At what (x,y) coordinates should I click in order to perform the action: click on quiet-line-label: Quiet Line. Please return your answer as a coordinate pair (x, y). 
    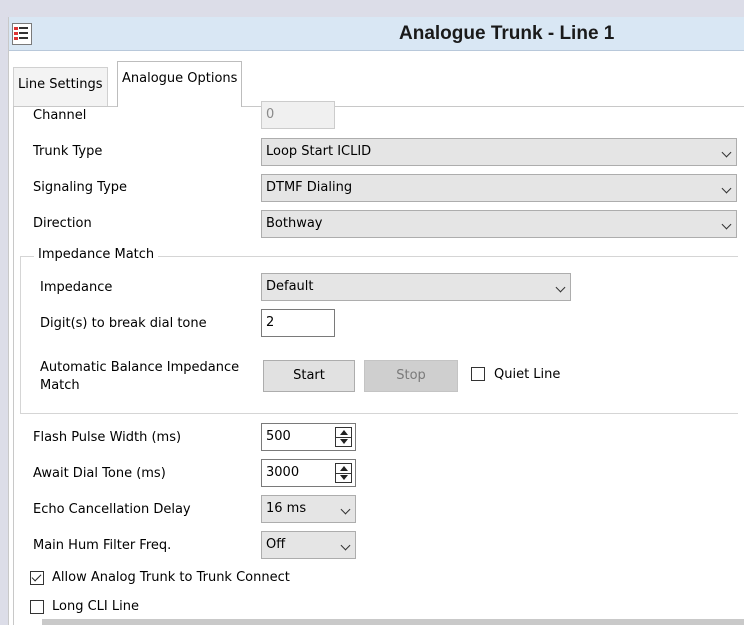
    Looking at the image, I should click on (527, 374).